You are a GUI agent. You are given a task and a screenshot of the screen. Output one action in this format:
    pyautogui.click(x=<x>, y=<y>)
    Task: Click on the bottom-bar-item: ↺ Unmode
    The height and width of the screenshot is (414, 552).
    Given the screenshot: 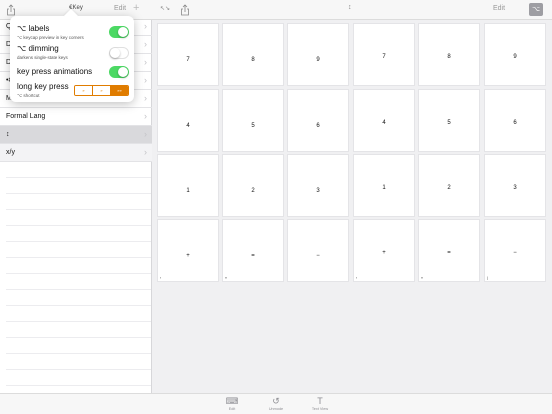 What is the action you would take?
    pyautogui.click(x=276, y=403)
    